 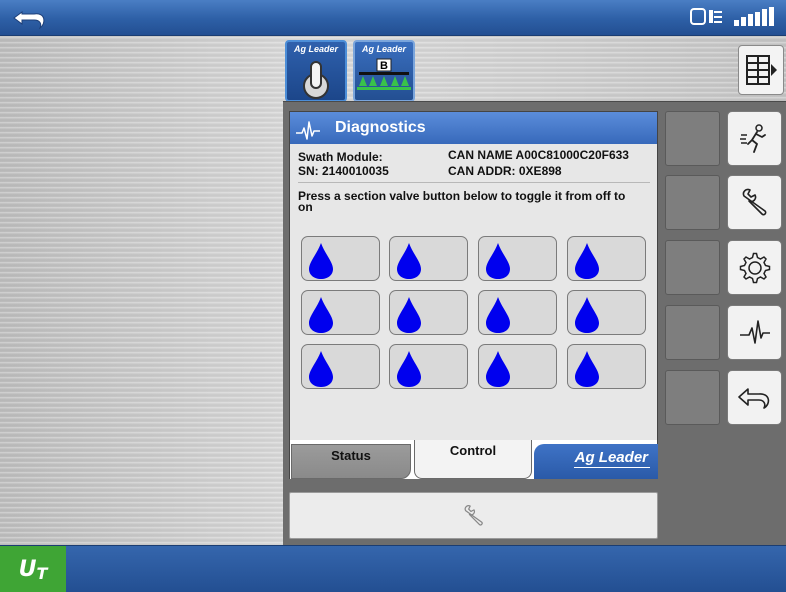 What do you see at coordinates (351, 461) in the screenshot?
I see `tab-status: Status` at bounding box center [351, 461].